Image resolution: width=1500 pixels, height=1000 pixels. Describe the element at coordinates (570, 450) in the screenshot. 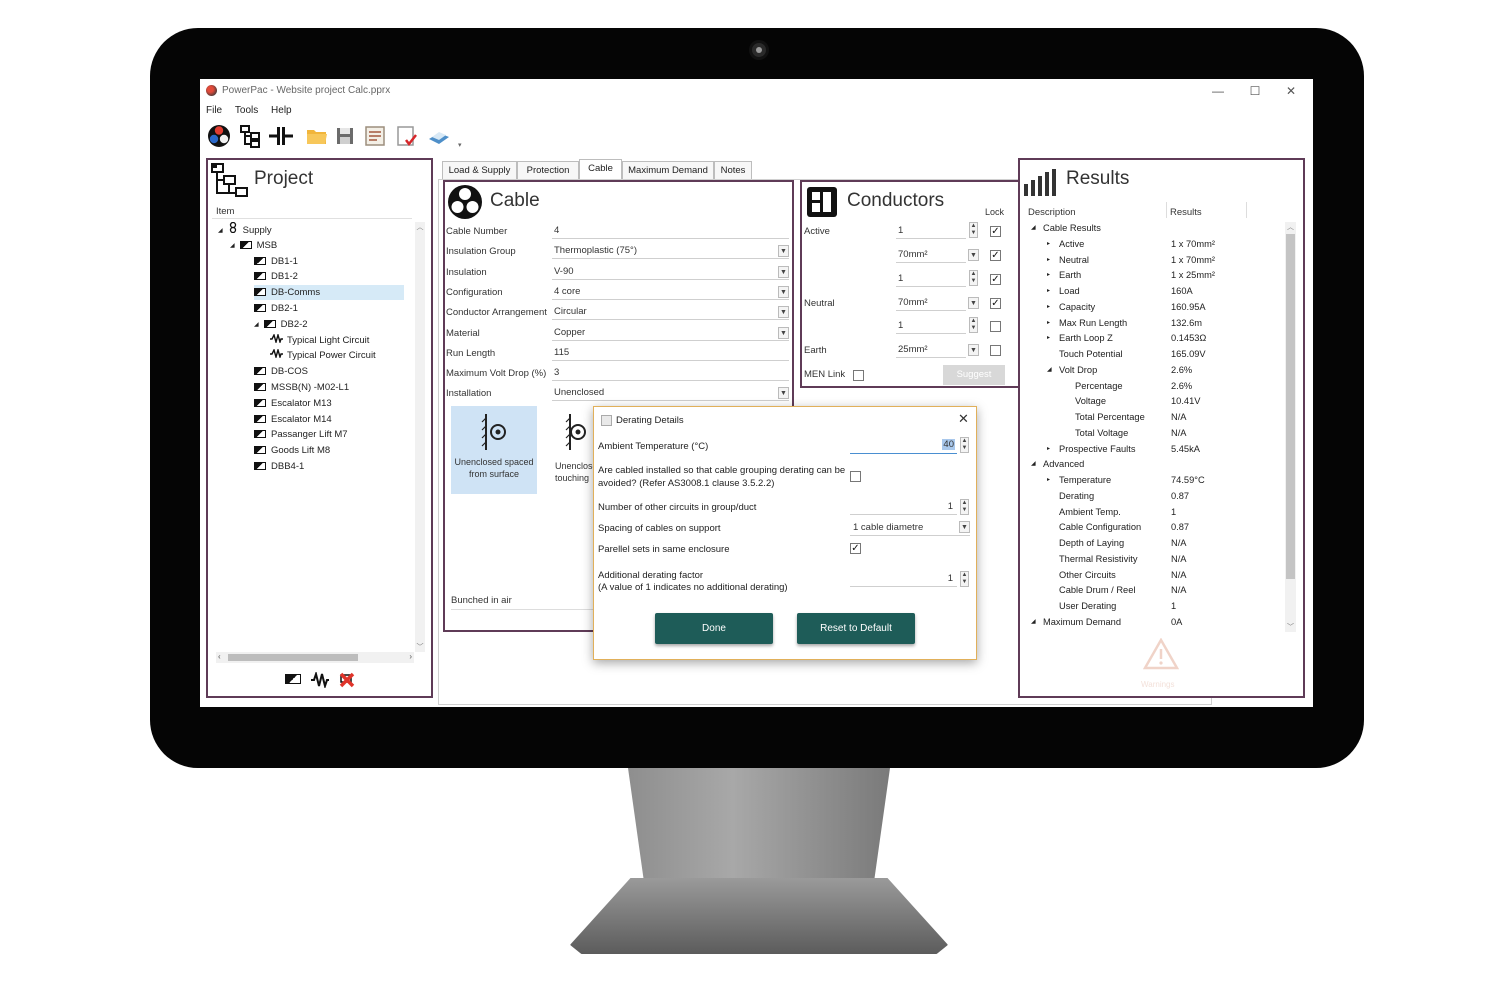

I see `install-option: Unenclosed touching` at that location.